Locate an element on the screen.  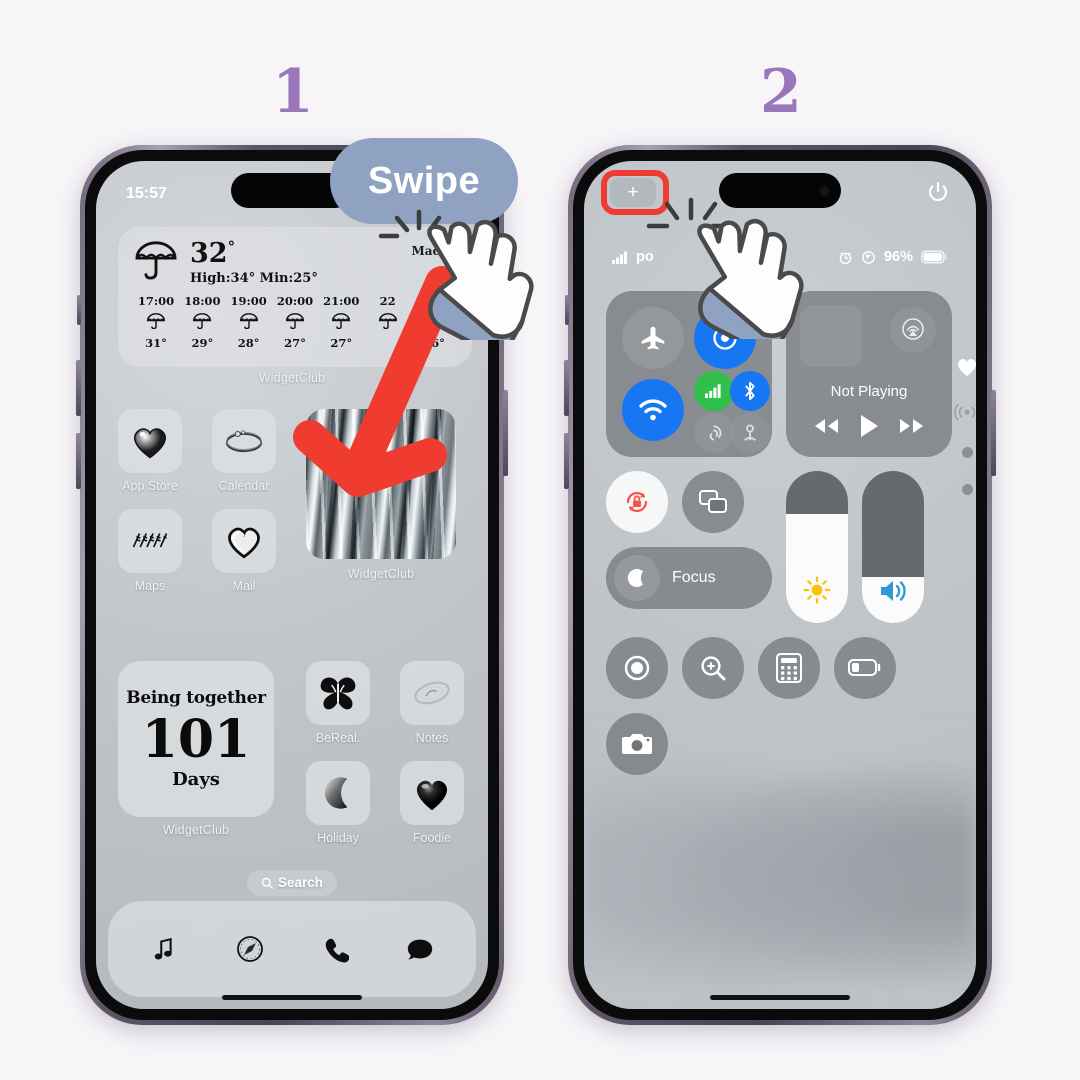
weather-hour-column: 18:00 29° is located at coordinates (202, 322).